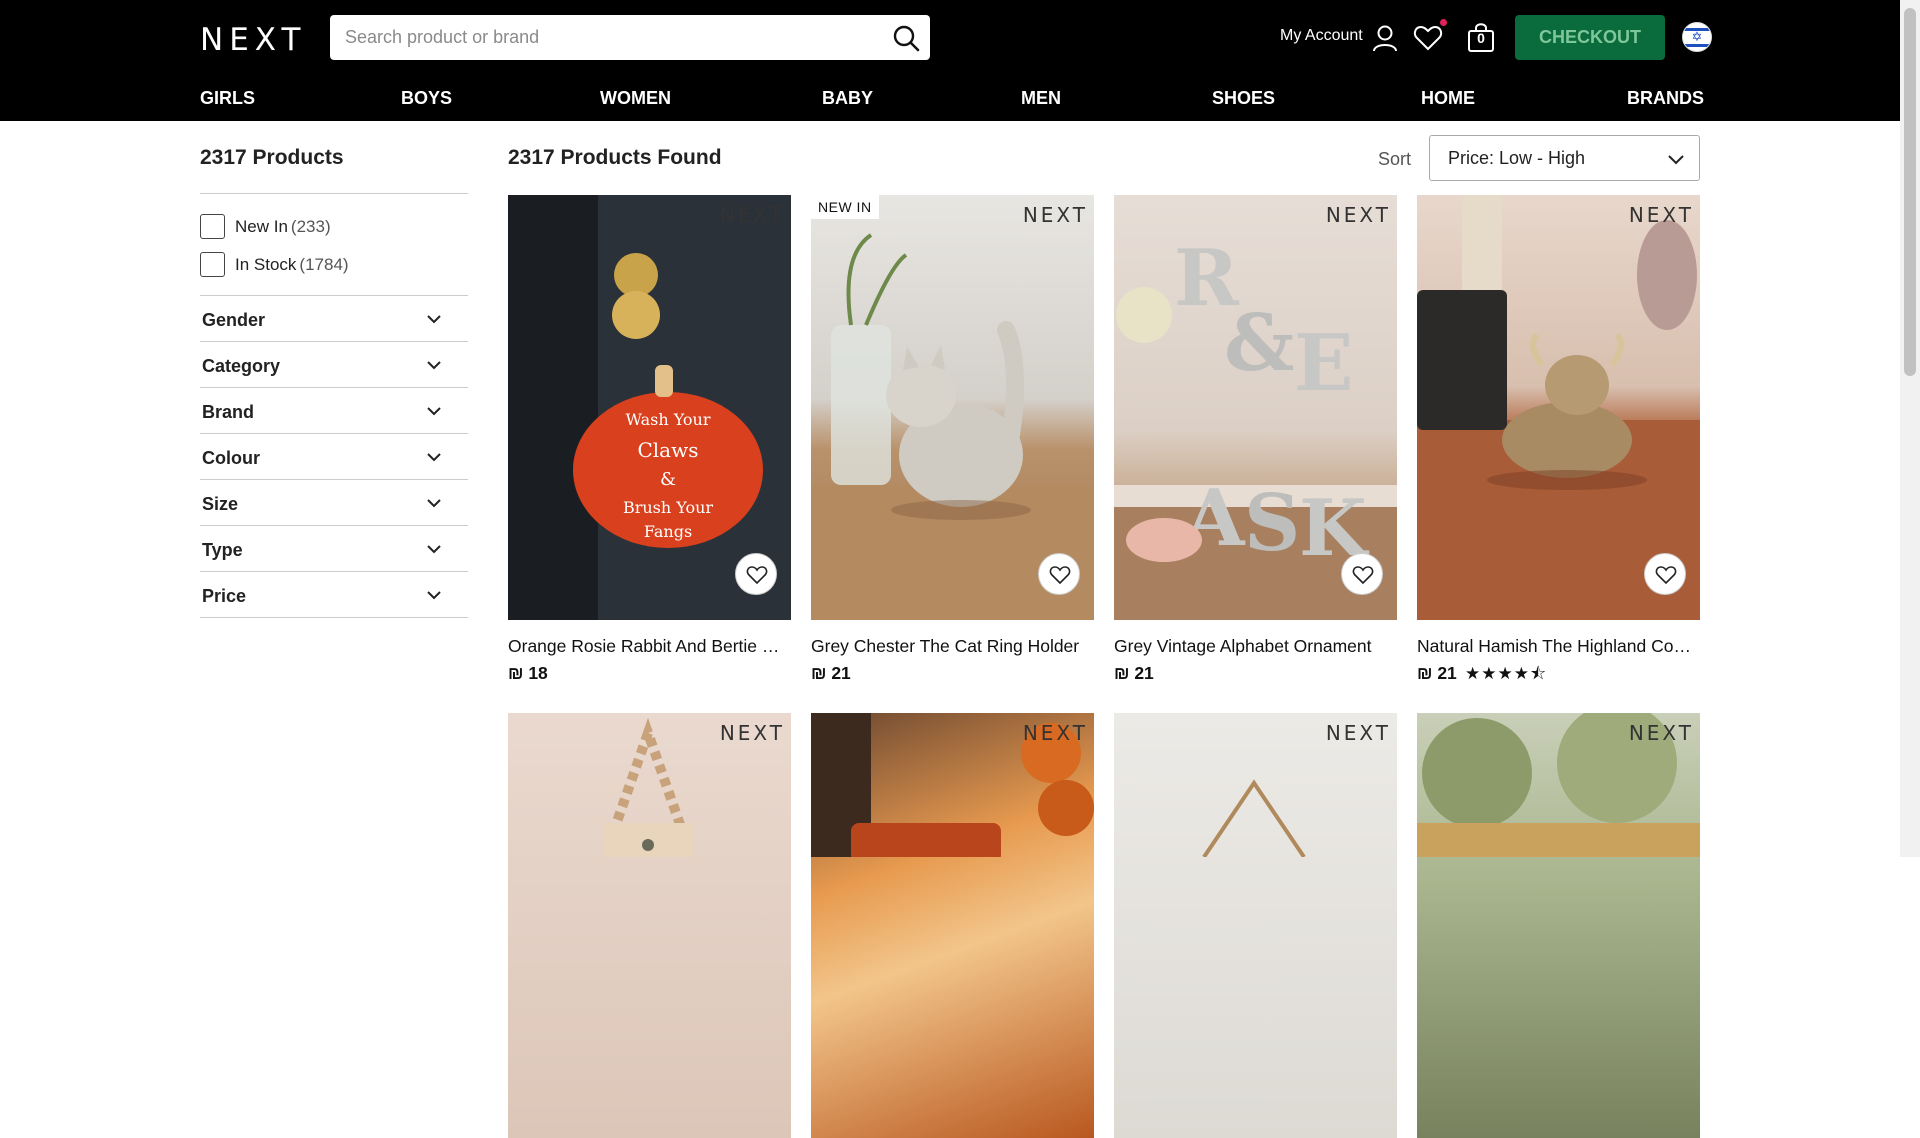 This screenshot has height=1138, width=1920. I want to click on svg-text: Fangs, so click(668, 531).